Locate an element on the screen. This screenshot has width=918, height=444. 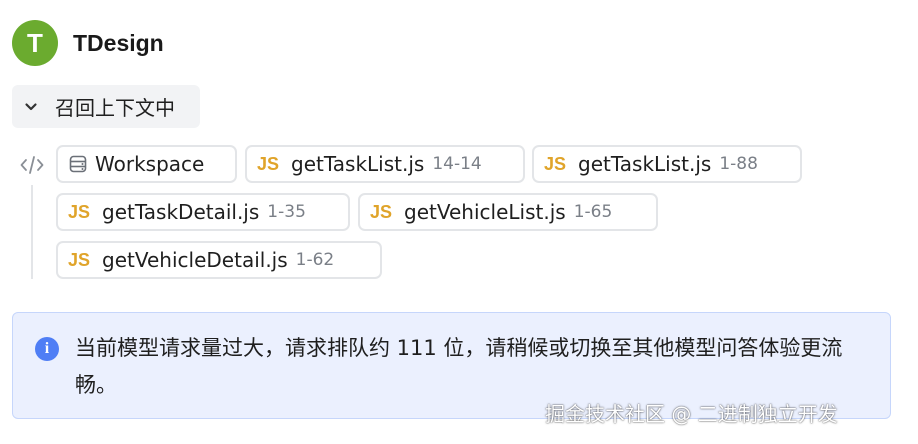
line-range: 1-35 is located at coordinates (286, 212).